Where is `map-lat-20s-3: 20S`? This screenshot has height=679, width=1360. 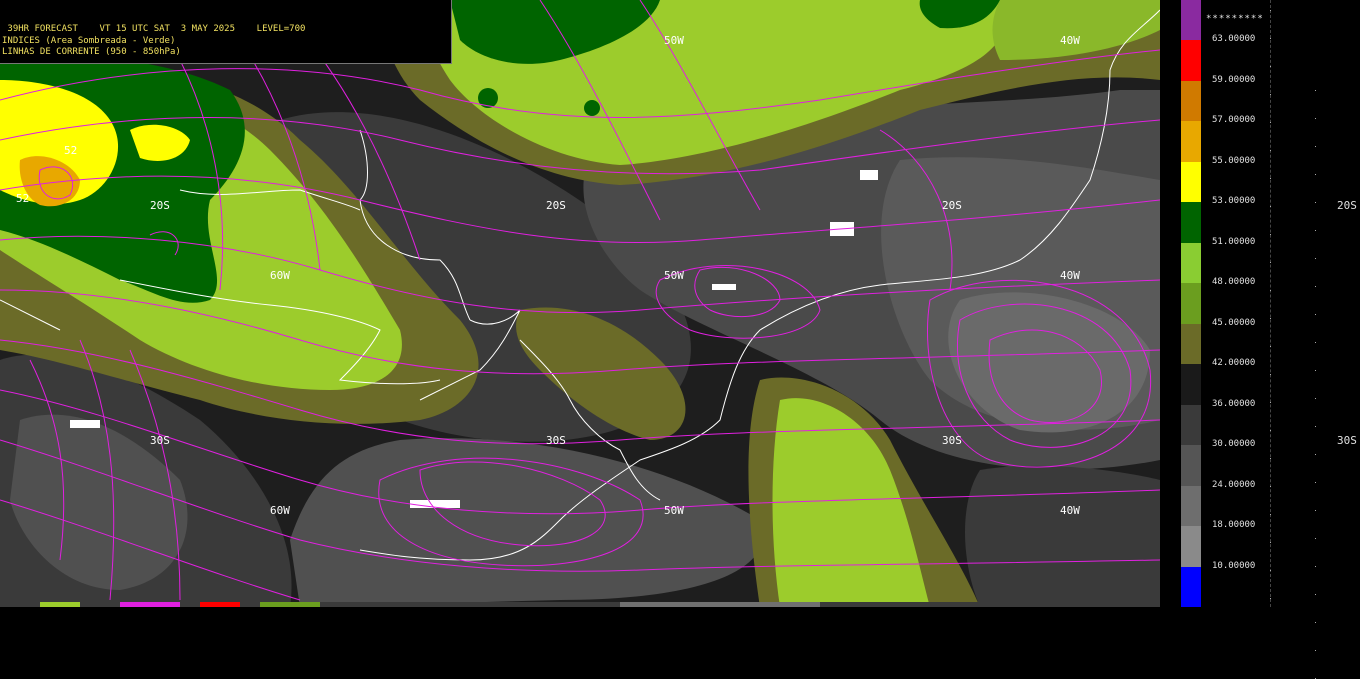
map-lat-20s-3: 20S is located at coordinates (952, 205).